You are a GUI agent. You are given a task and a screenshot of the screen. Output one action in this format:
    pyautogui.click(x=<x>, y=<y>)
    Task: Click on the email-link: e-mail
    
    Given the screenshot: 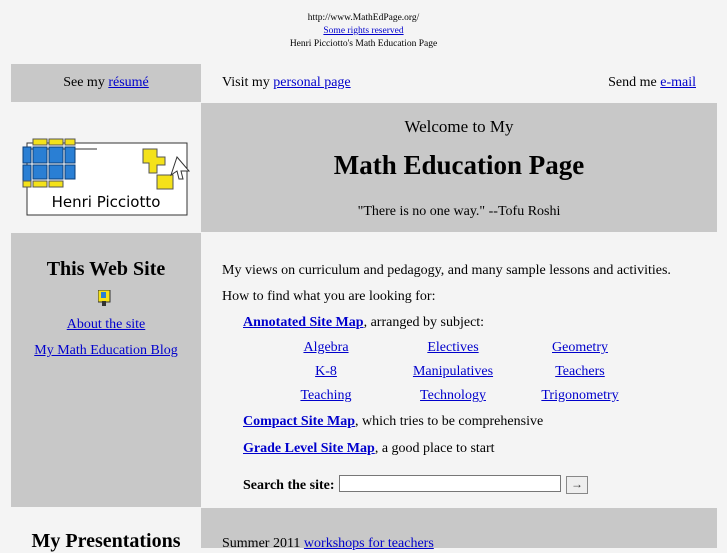 What is the action you would take?
    pyautogui.click(x=678, y=82)
    